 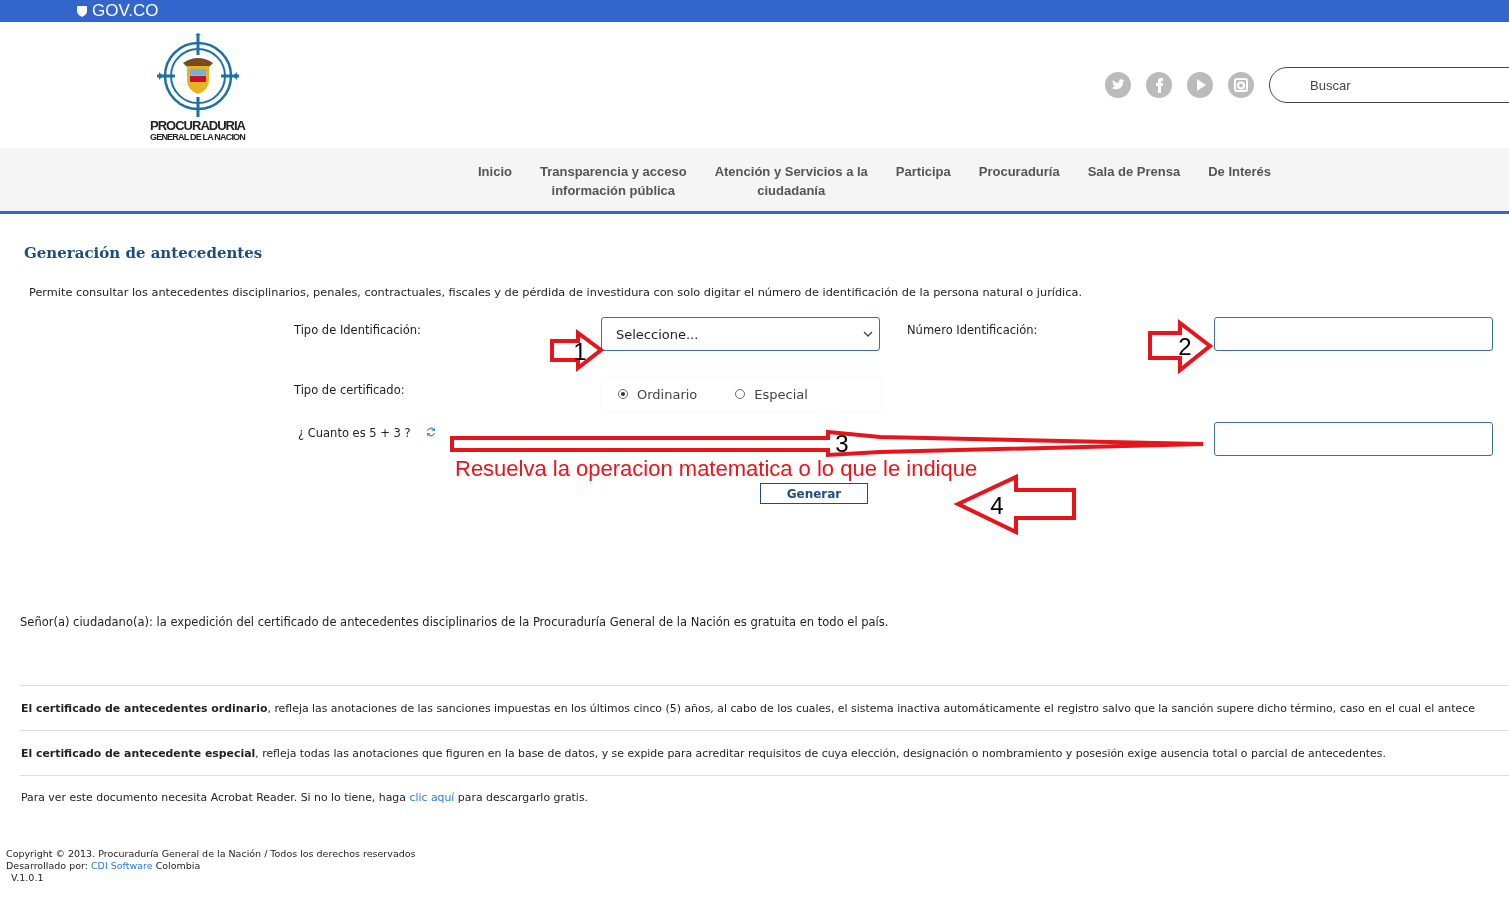 I want to click on notice-text: Señor(a) ciudadano(a): la expedición del certificado de antecedentes disciplinarios de la Procuraduría General de la Nación es gratuita en todo el país., so click(x=455, y=622).